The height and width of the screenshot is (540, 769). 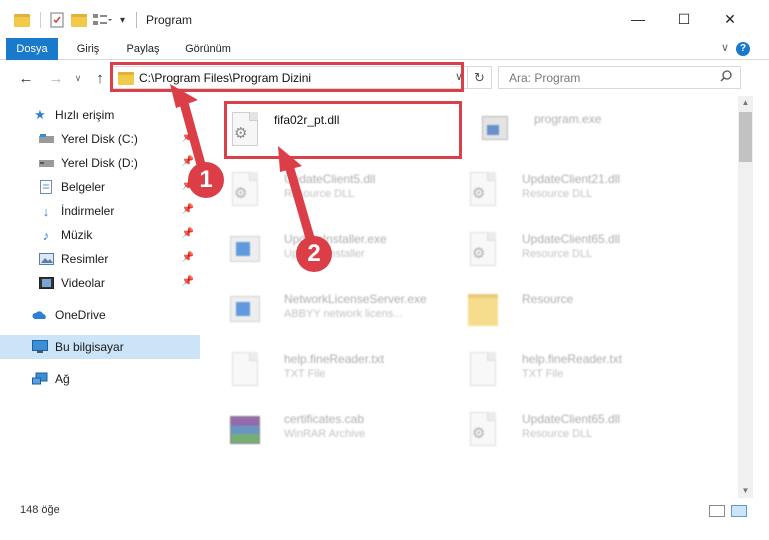 I want to click on tab-file: Dosya, so click(x=32, y=49).